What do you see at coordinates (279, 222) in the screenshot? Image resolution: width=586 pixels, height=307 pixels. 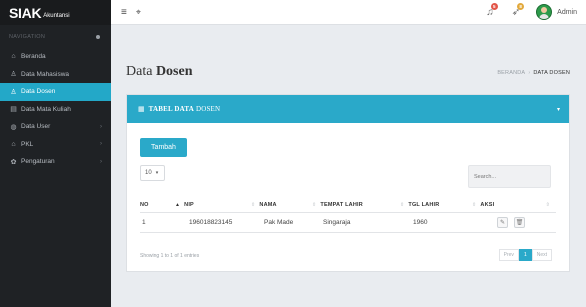 I see `cell-nama: Pak Made` at bounding box center [279, 222].